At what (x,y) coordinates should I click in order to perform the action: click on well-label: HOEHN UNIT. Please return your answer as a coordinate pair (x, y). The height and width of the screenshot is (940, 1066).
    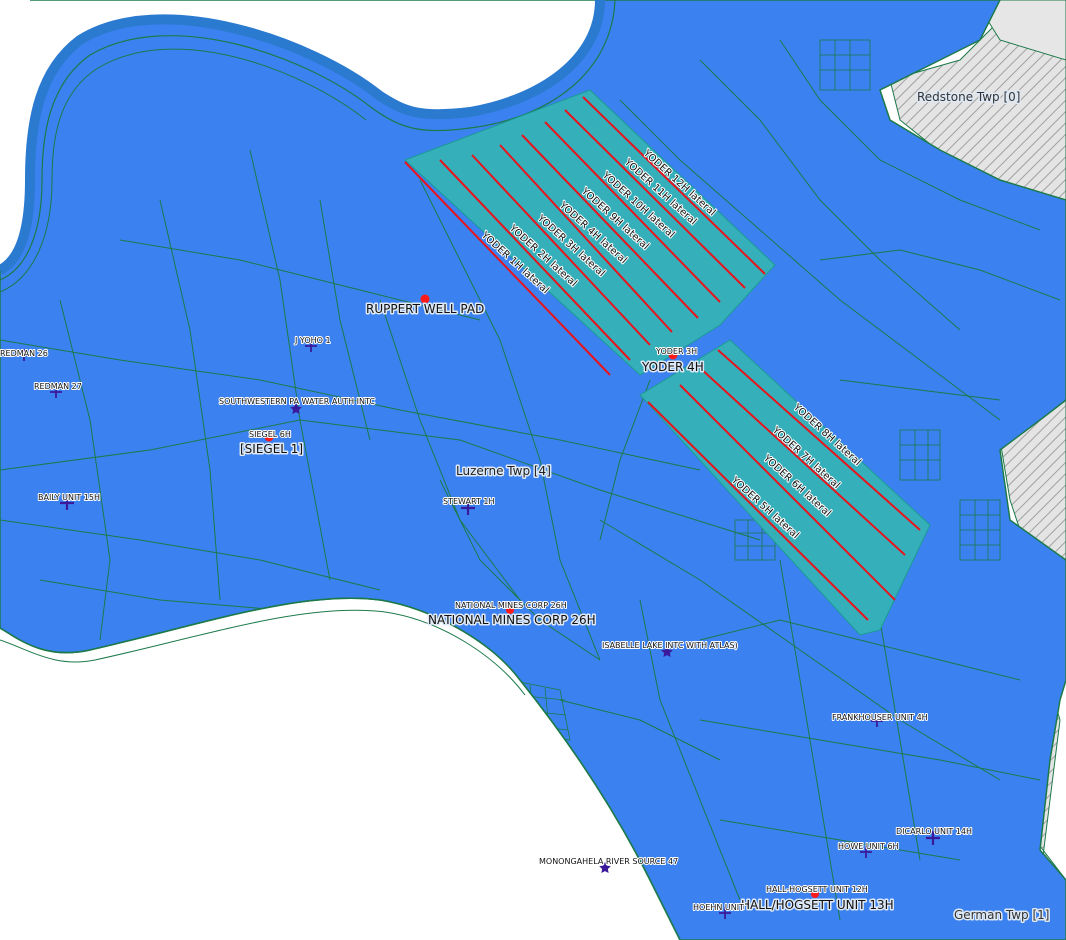
    Looking at the image, I should click on (718, 907).